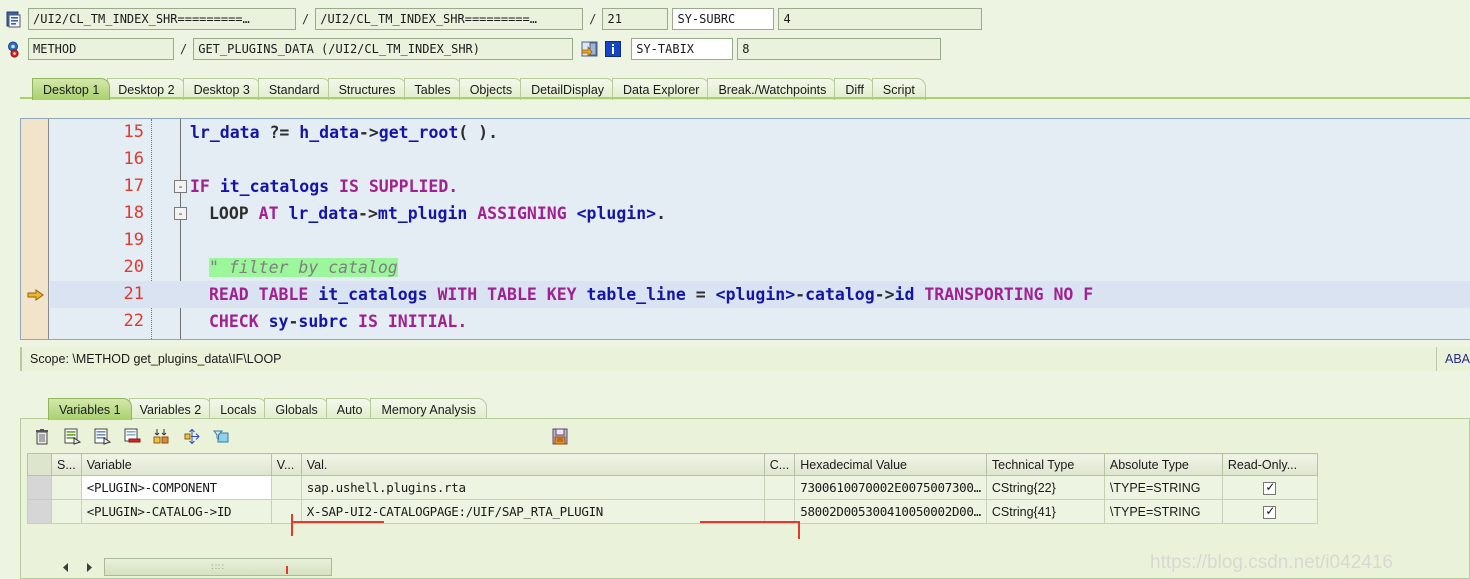  I want to click on cell-technical-type: CString{41}, so click(1045, 511).